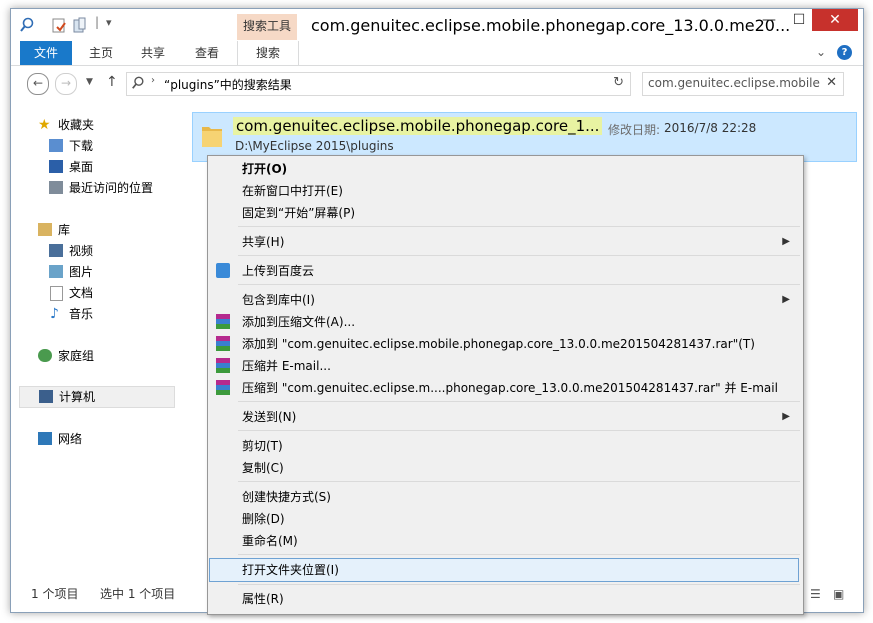 The height and width of the screenshot is (623, 873). What do you see at coordinates (835, 20) in the screenshot?
I see `close-button: ✕` at bounding box center [835, 20].